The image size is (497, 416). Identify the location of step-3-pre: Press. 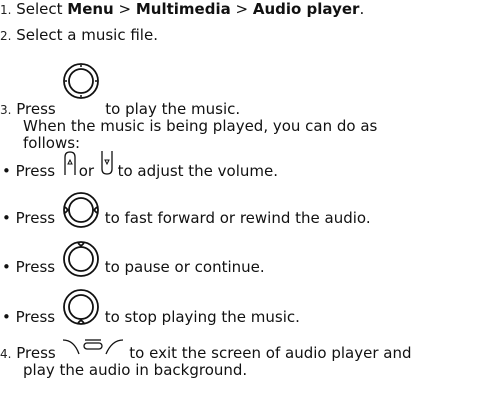
(36, 109).